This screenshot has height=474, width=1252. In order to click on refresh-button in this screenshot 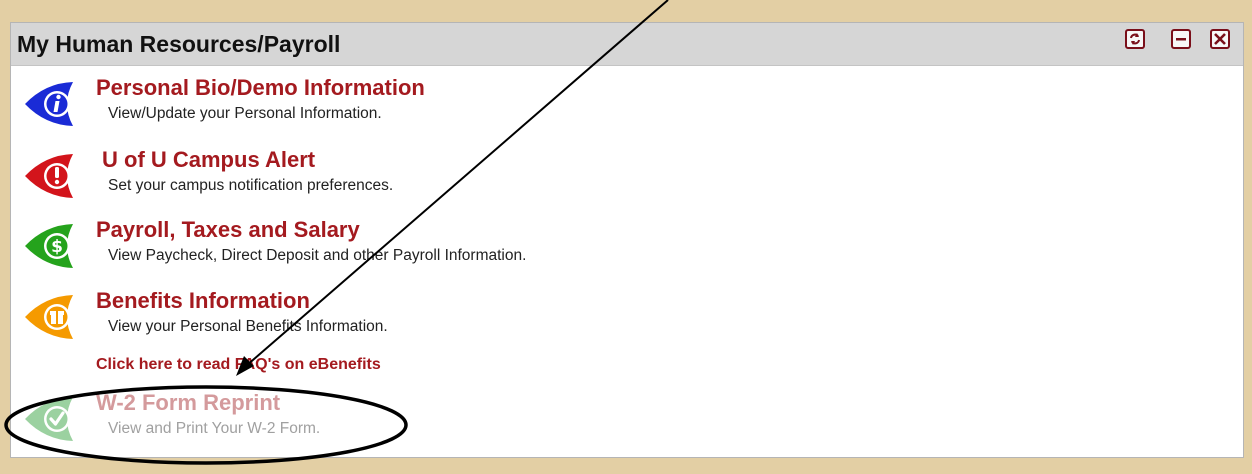, I will do `click(1135, 39)`.